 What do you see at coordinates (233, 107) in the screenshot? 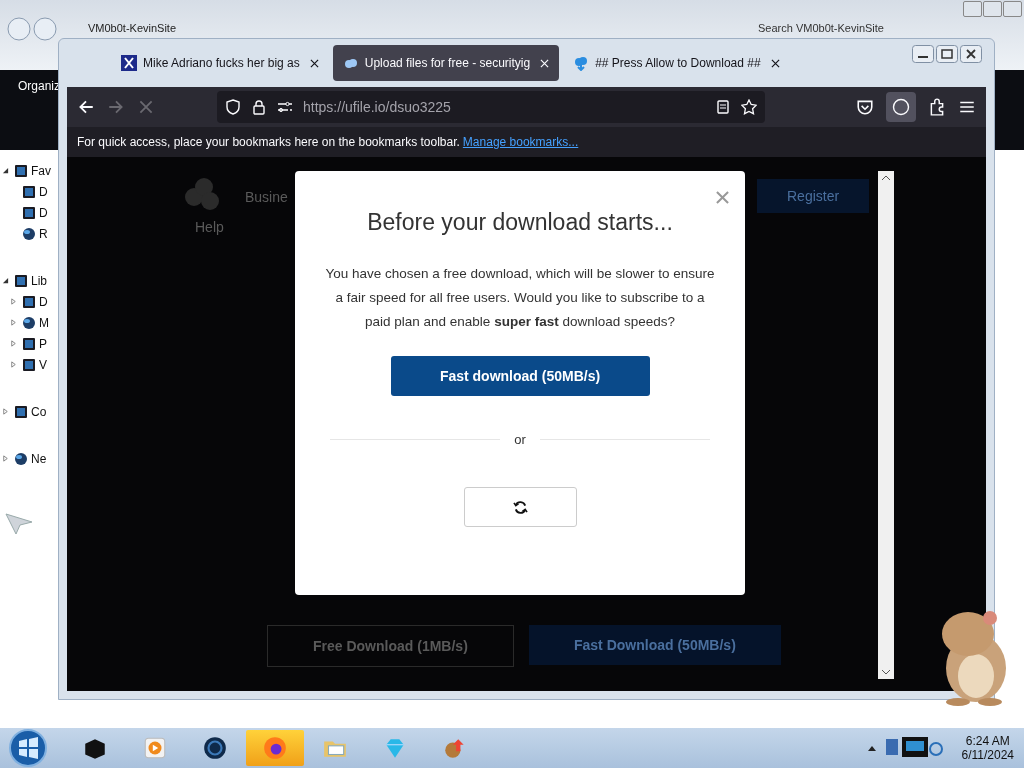
I see `shield-icon` at bounding box center [233, 107].